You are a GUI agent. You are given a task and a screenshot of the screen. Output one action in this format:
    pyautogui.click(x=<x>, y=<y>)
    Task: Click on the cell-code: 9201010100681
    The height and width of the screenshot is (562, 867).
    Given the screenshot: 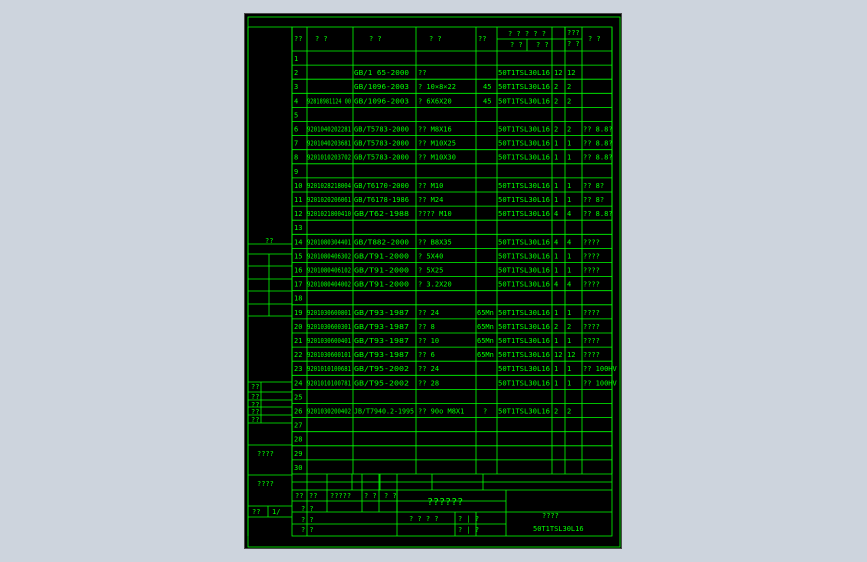 What is the action you would take?
    pyautogui.click(x=329, y=369)
    